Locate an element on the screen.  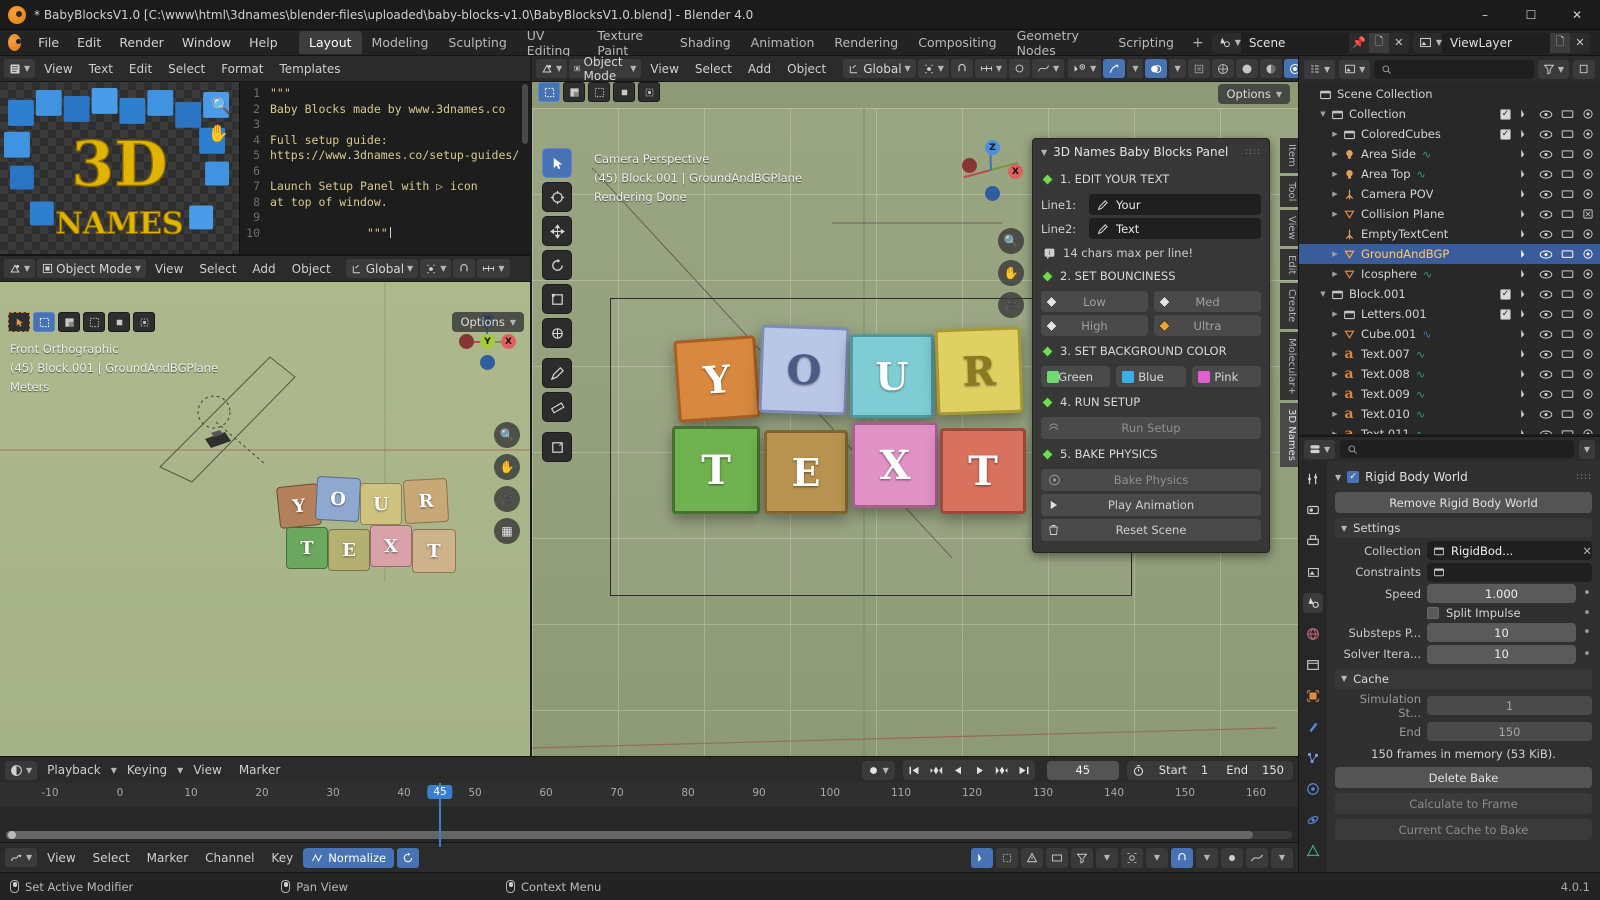
gizmo-z-neg-axis is located at coordinates (487, 362).